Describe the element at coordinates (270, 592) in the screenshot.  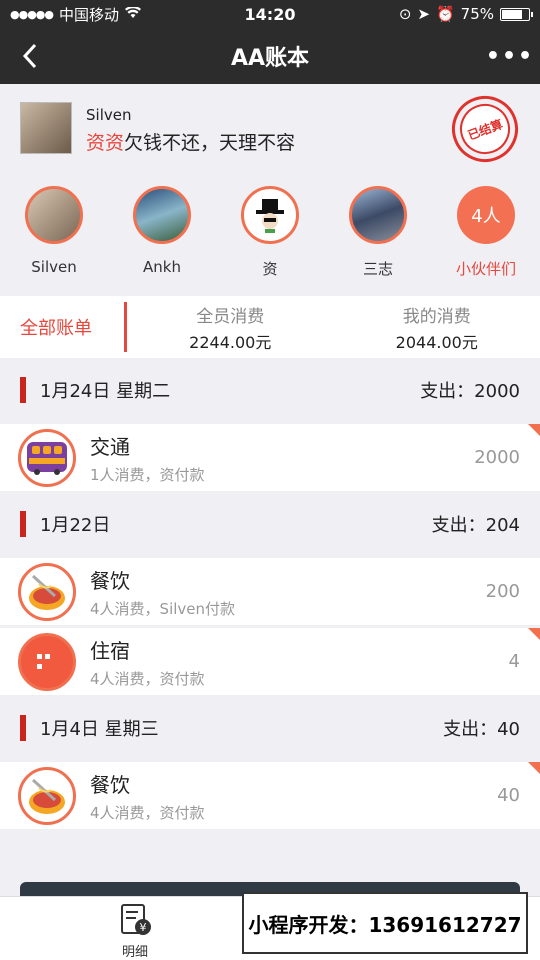
I see `list-item: 餐饮 4人消费，Silven付款 200` at that location.